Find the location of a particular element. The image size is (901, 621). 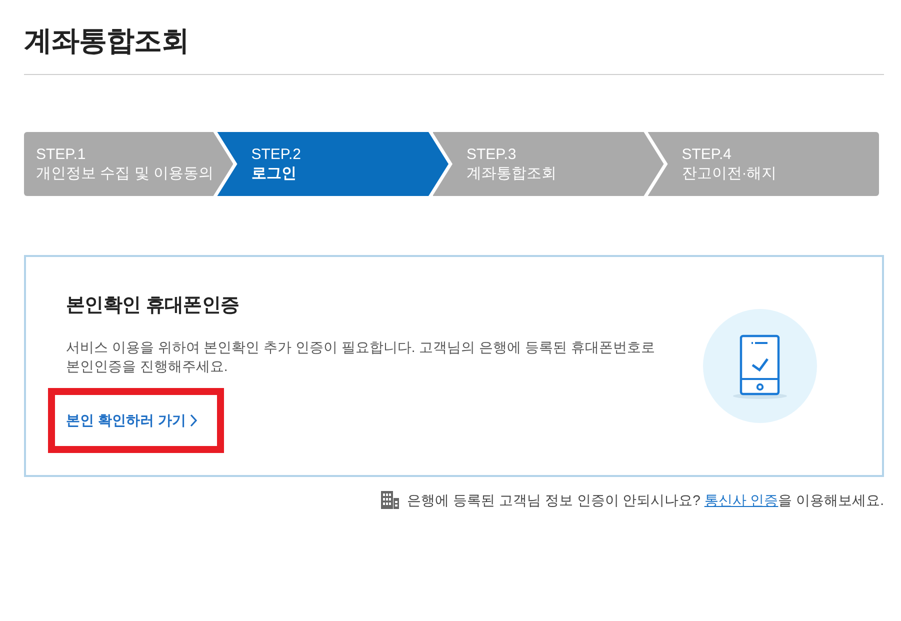

step-number: STEP.2 is located at coordinates (276, 154).